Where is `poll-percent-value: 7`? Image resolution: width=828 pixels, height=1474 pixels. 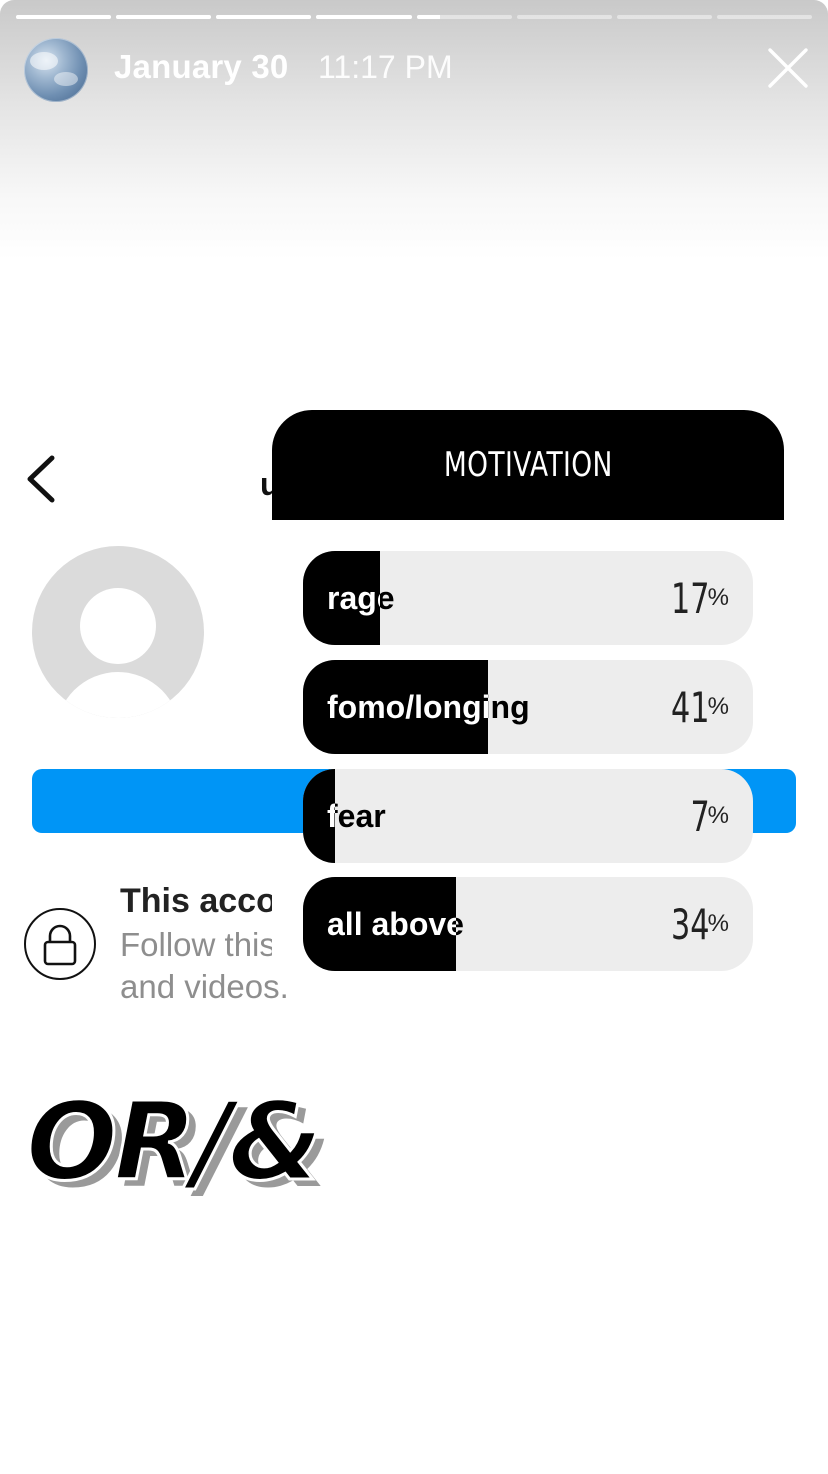
poll-percent-value: 7 is located at coordinates (700, 816).